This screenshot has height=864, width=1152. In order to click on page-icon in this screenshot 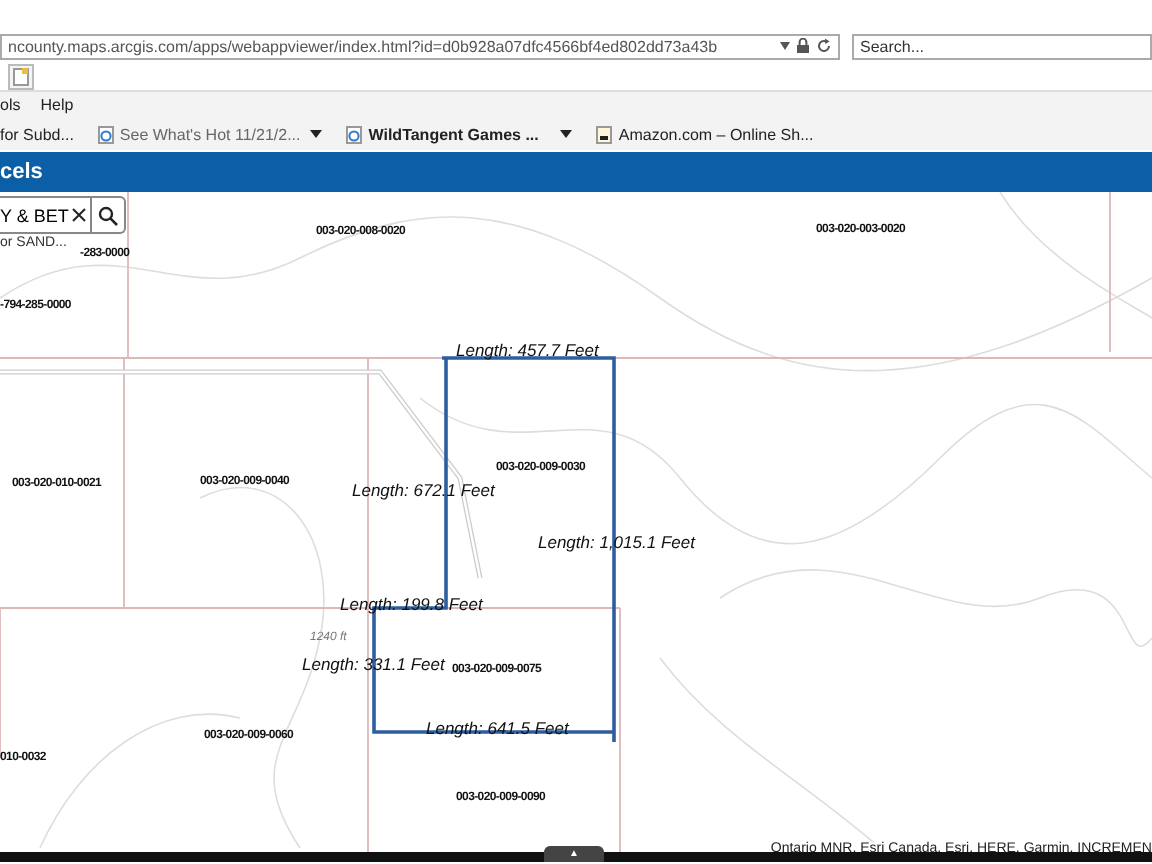, I will do `click(604, 134)`.